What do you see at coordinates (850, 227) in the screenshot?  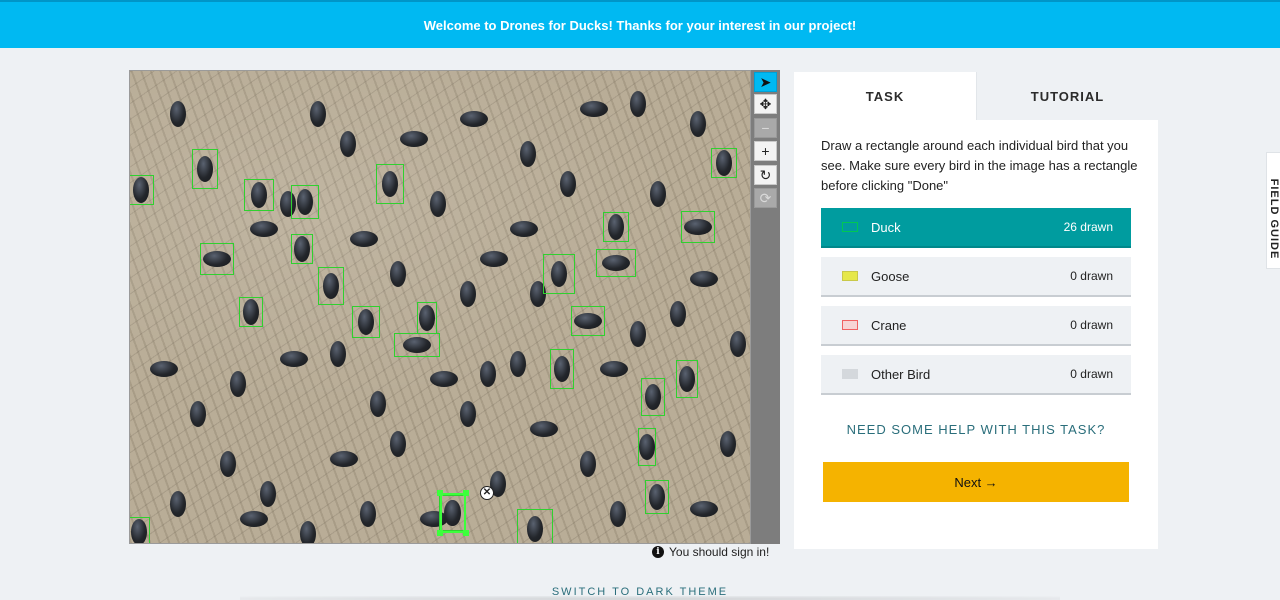 I see `duck-color-swatch` at bounding box center [850, 227].